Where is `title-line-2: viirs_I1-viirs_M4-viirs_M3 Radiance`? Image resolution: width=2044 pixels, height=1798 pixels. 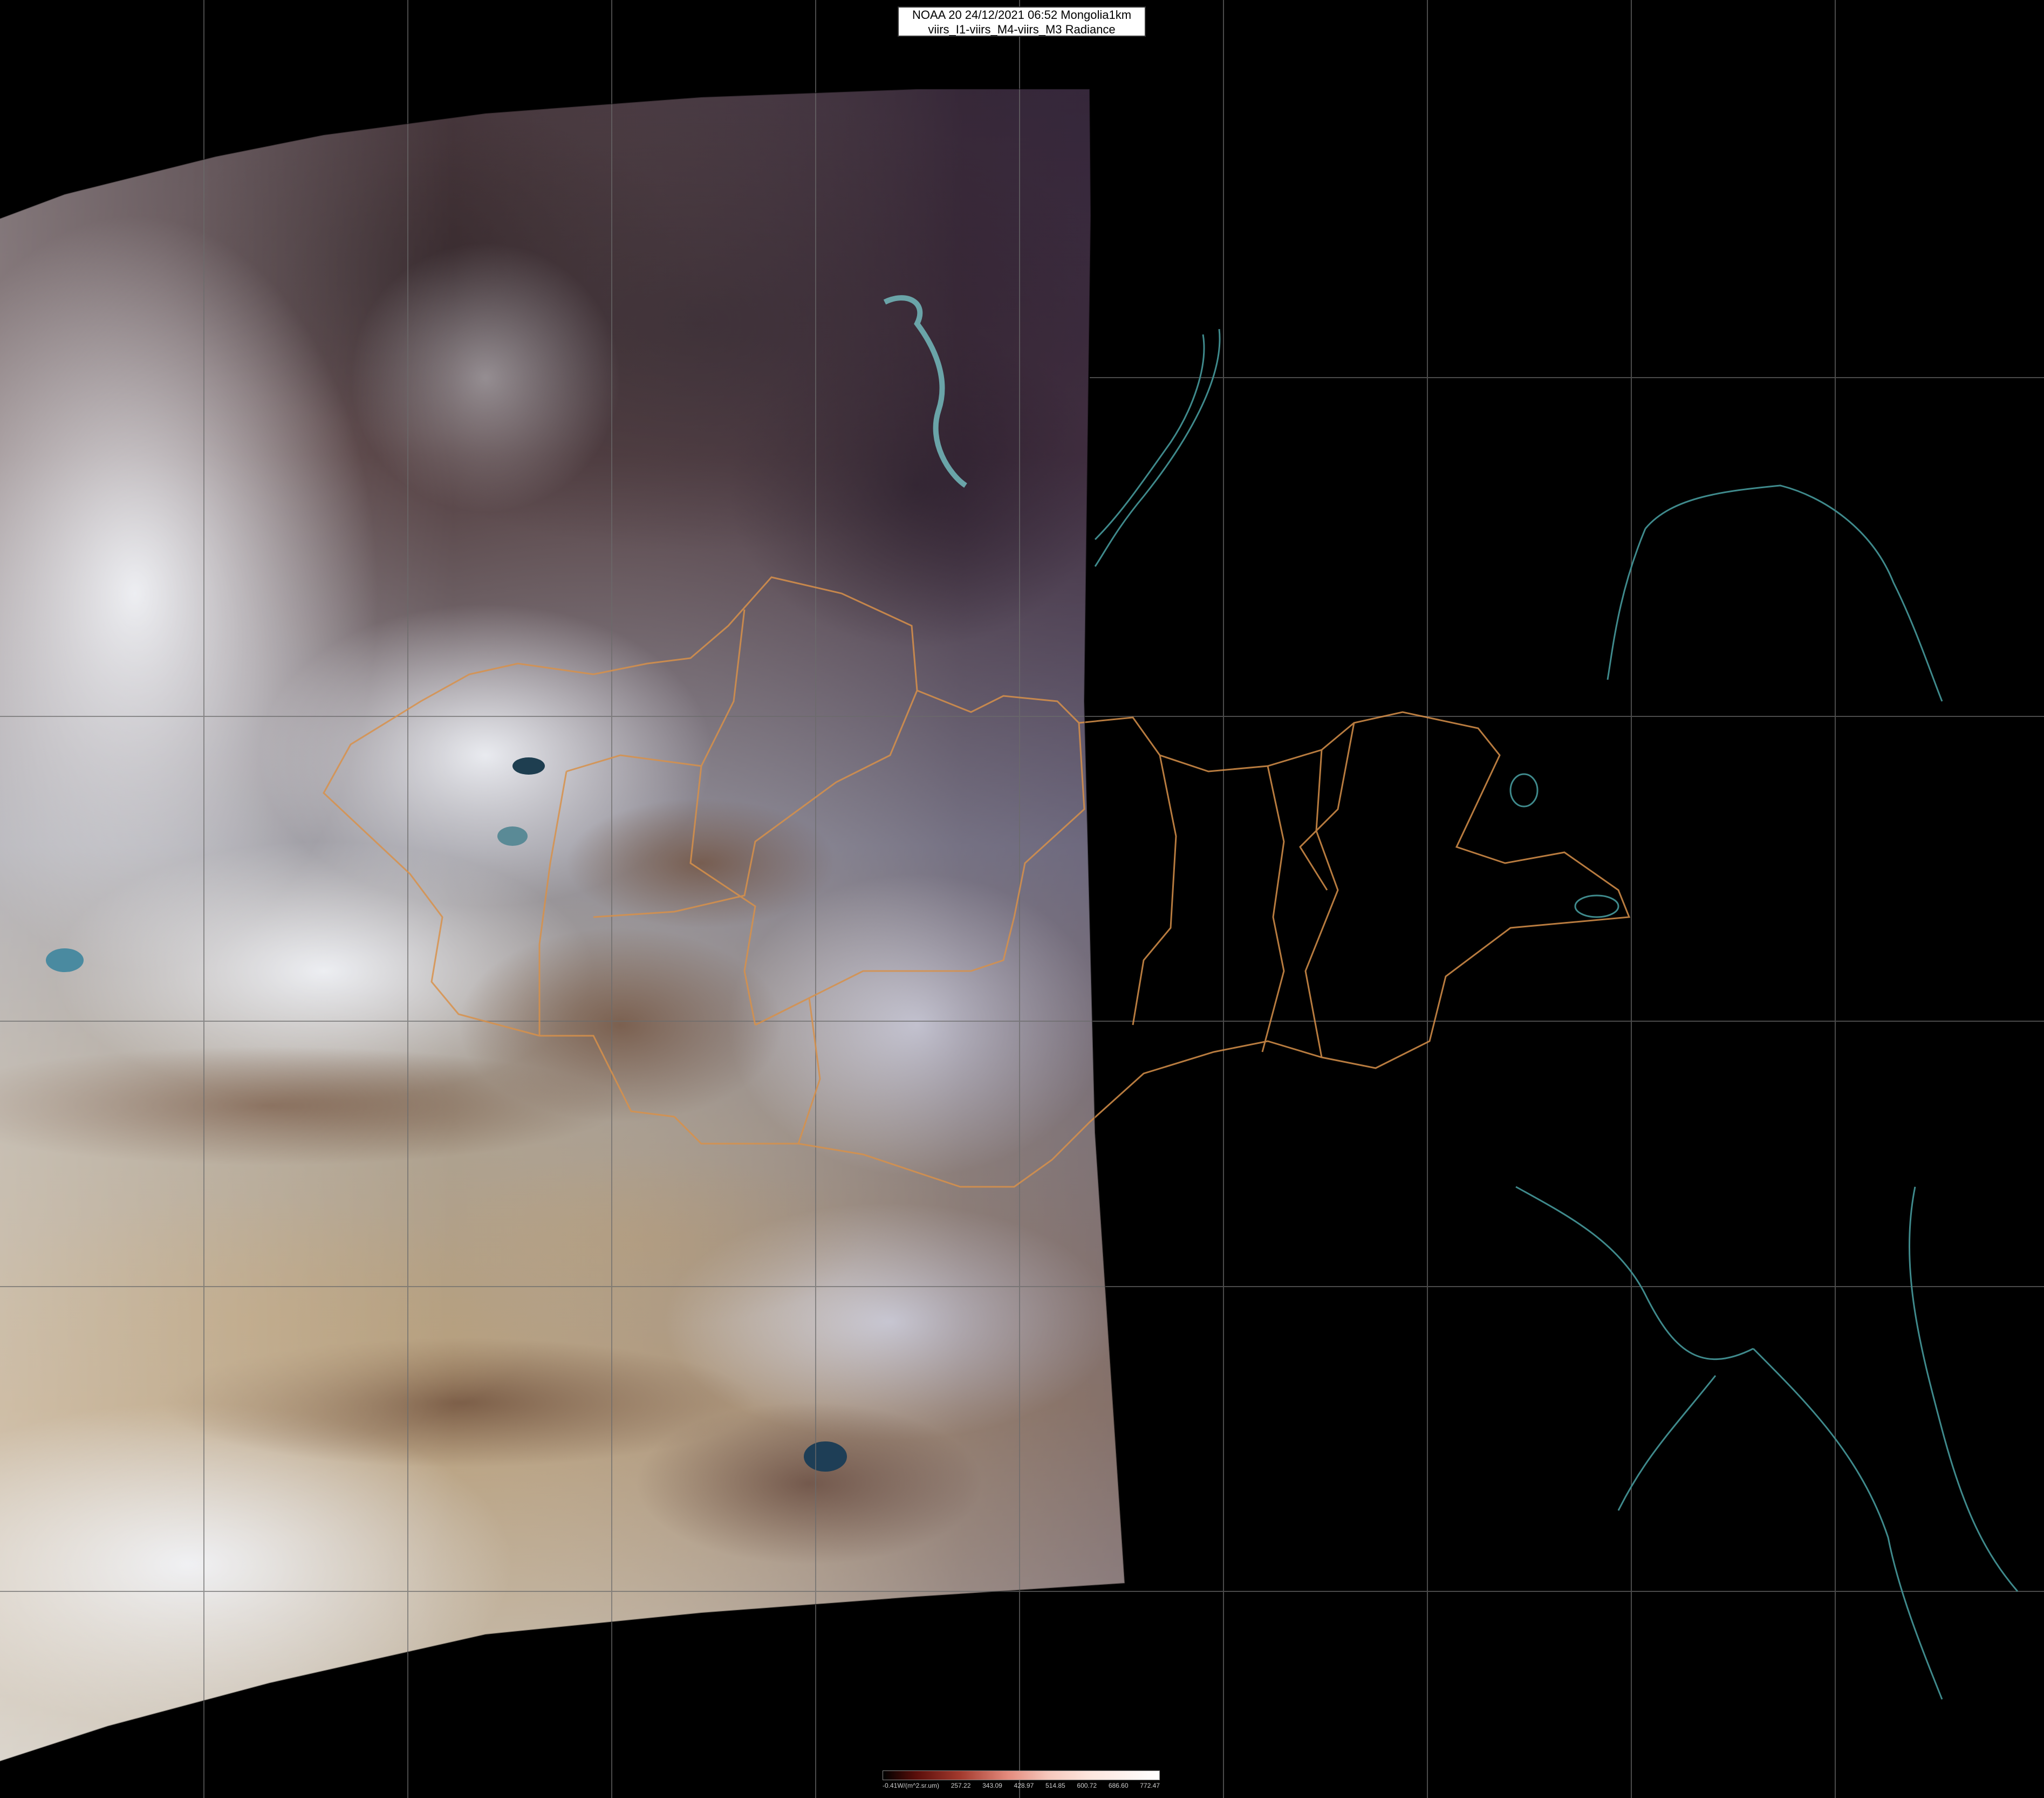 title-line-2: viirs_I1-viirs_M4-viirs_M3 Radiance is located at coordinates (1022, 30).